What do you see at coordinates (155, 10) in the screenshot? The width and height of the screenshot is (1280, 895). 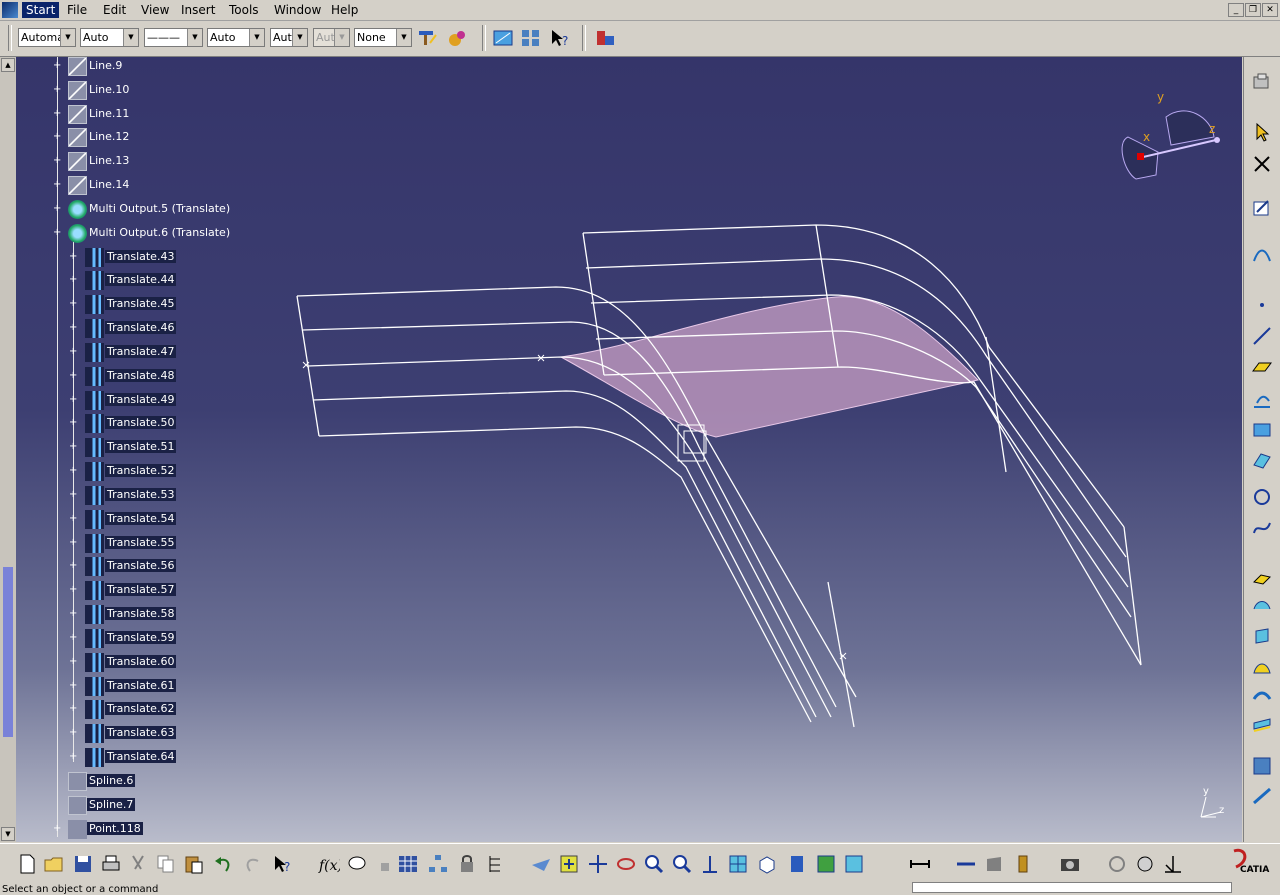 I see `menu-view: View` at bounding box center [155, 10].